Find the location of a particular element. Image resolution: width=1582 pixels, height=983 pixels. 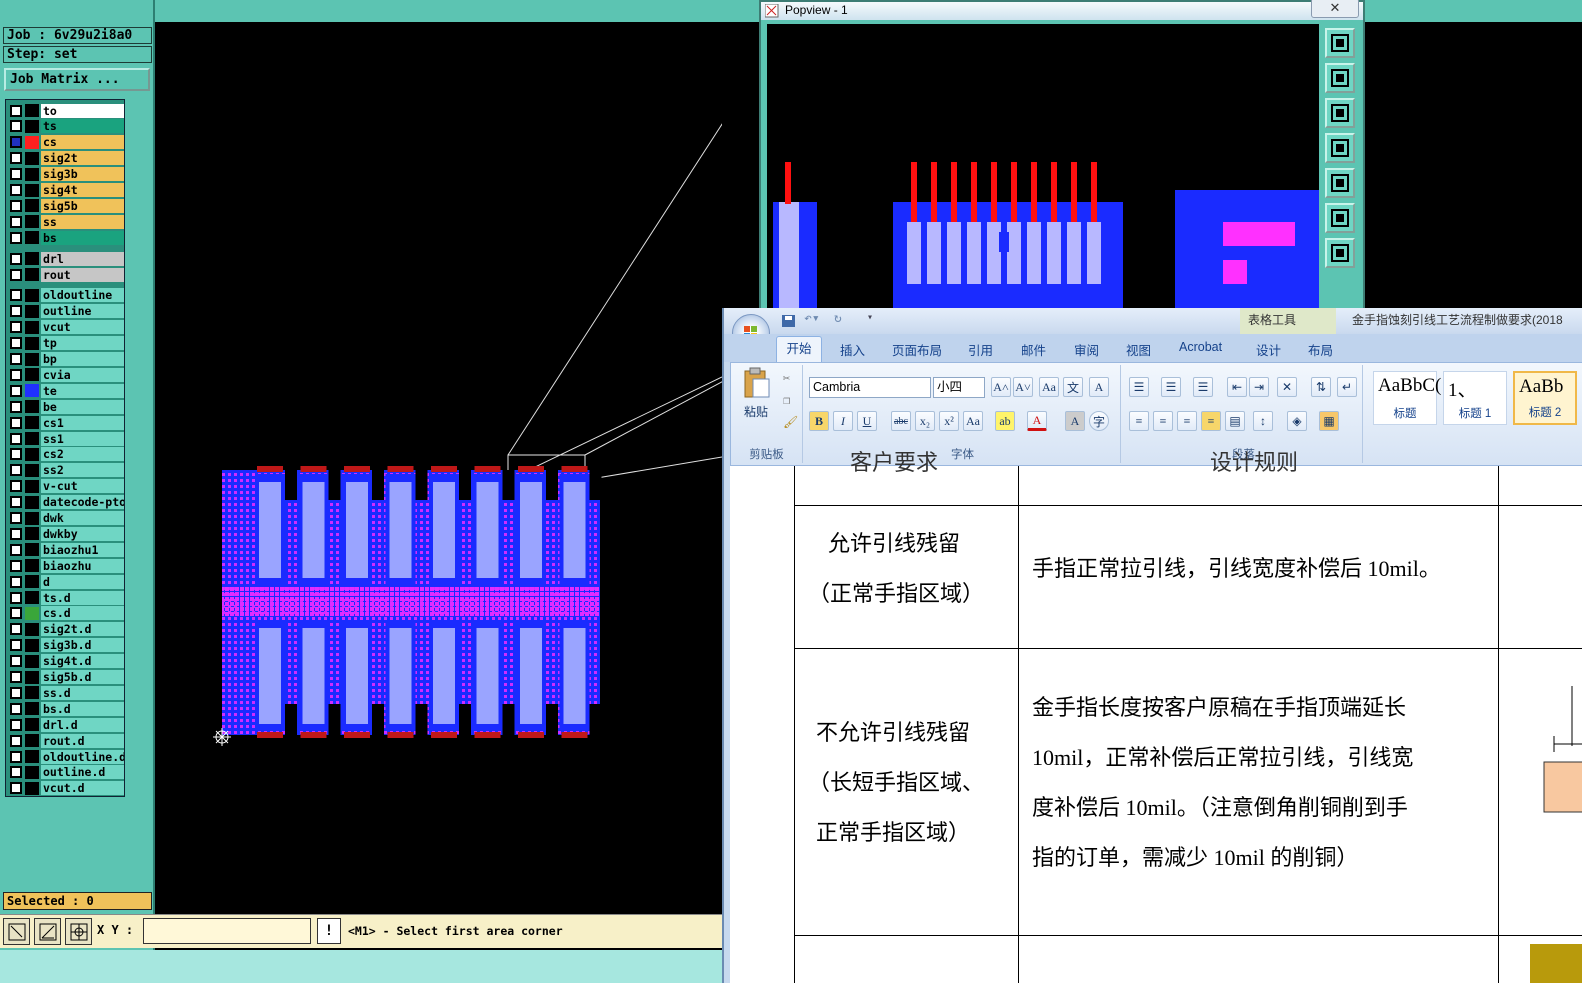

superscript-icon: x² is located at coordinates (949, 421).